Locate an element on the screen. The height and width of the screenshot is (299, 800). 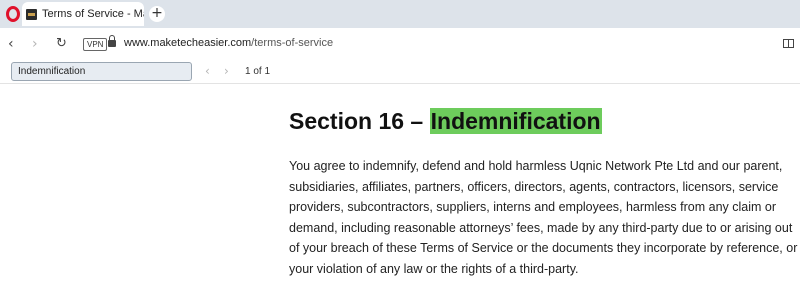
find-highlight: Indemnification is located at coordinates (515, 121).